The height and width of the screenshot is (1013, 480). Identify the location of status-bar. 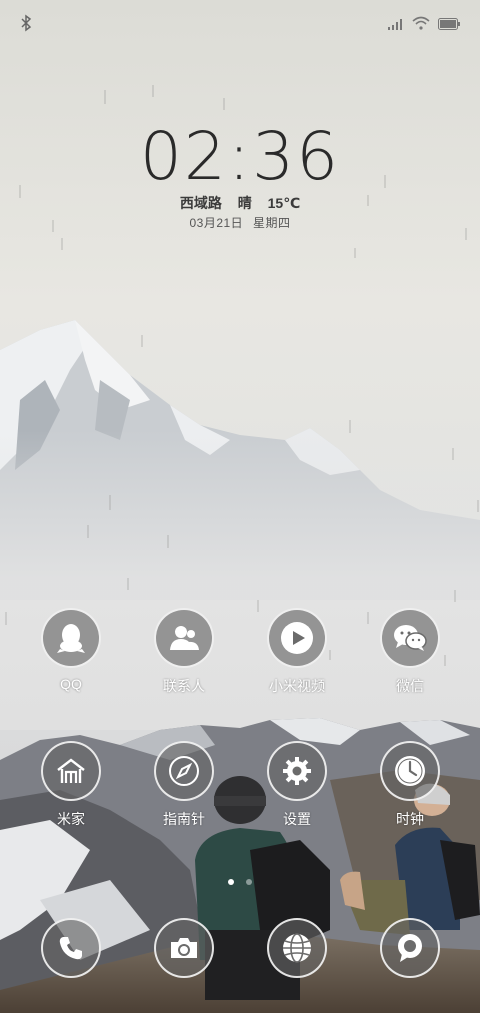
(240, 25).